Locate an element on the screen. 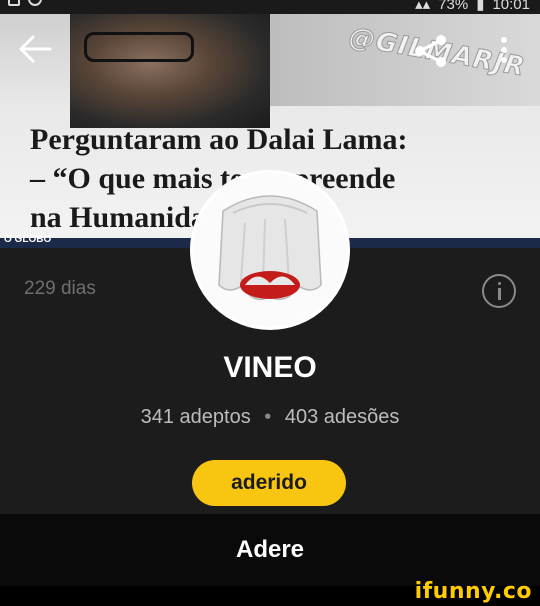 The height and width of the screenshot is (606, 540). more-vertical-icon is located at coordinates (504, 50).